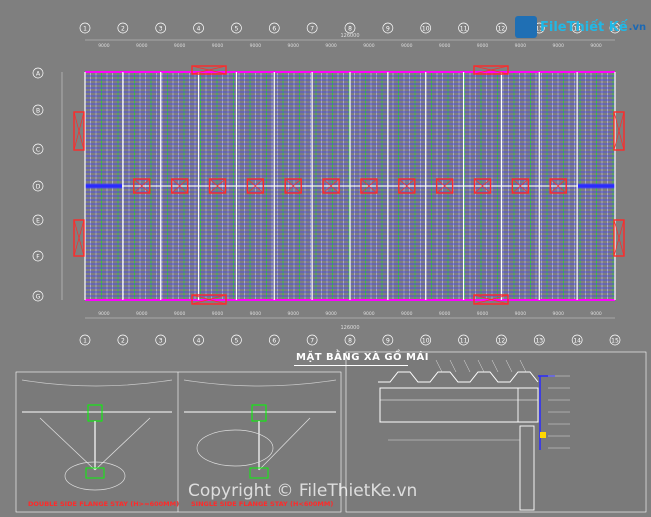  What do you see at coordinates (85, 29) in the screenshot?
I see `grid-label-top: 1` at bounding box center [85, 29].